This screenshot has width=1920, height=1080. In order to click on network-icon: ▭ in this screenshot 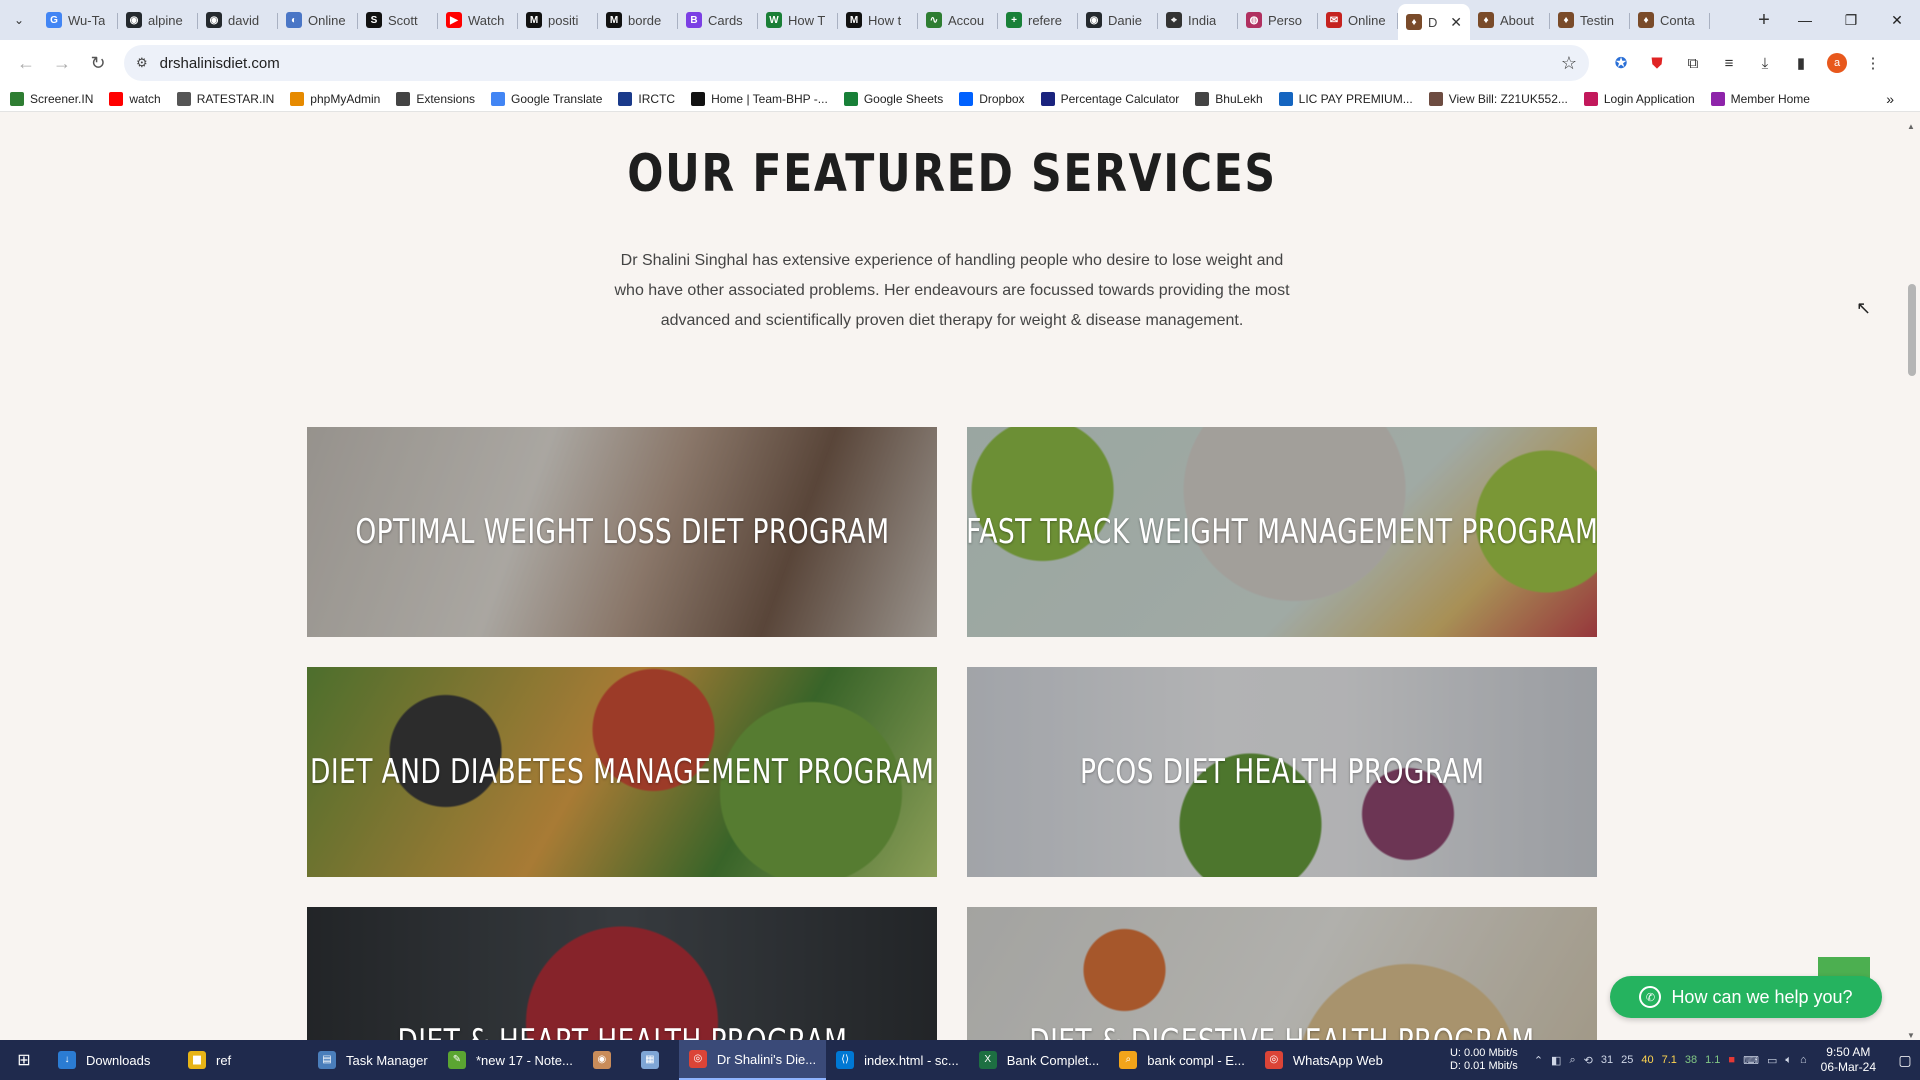, I will do `click(1772, 1060)`.